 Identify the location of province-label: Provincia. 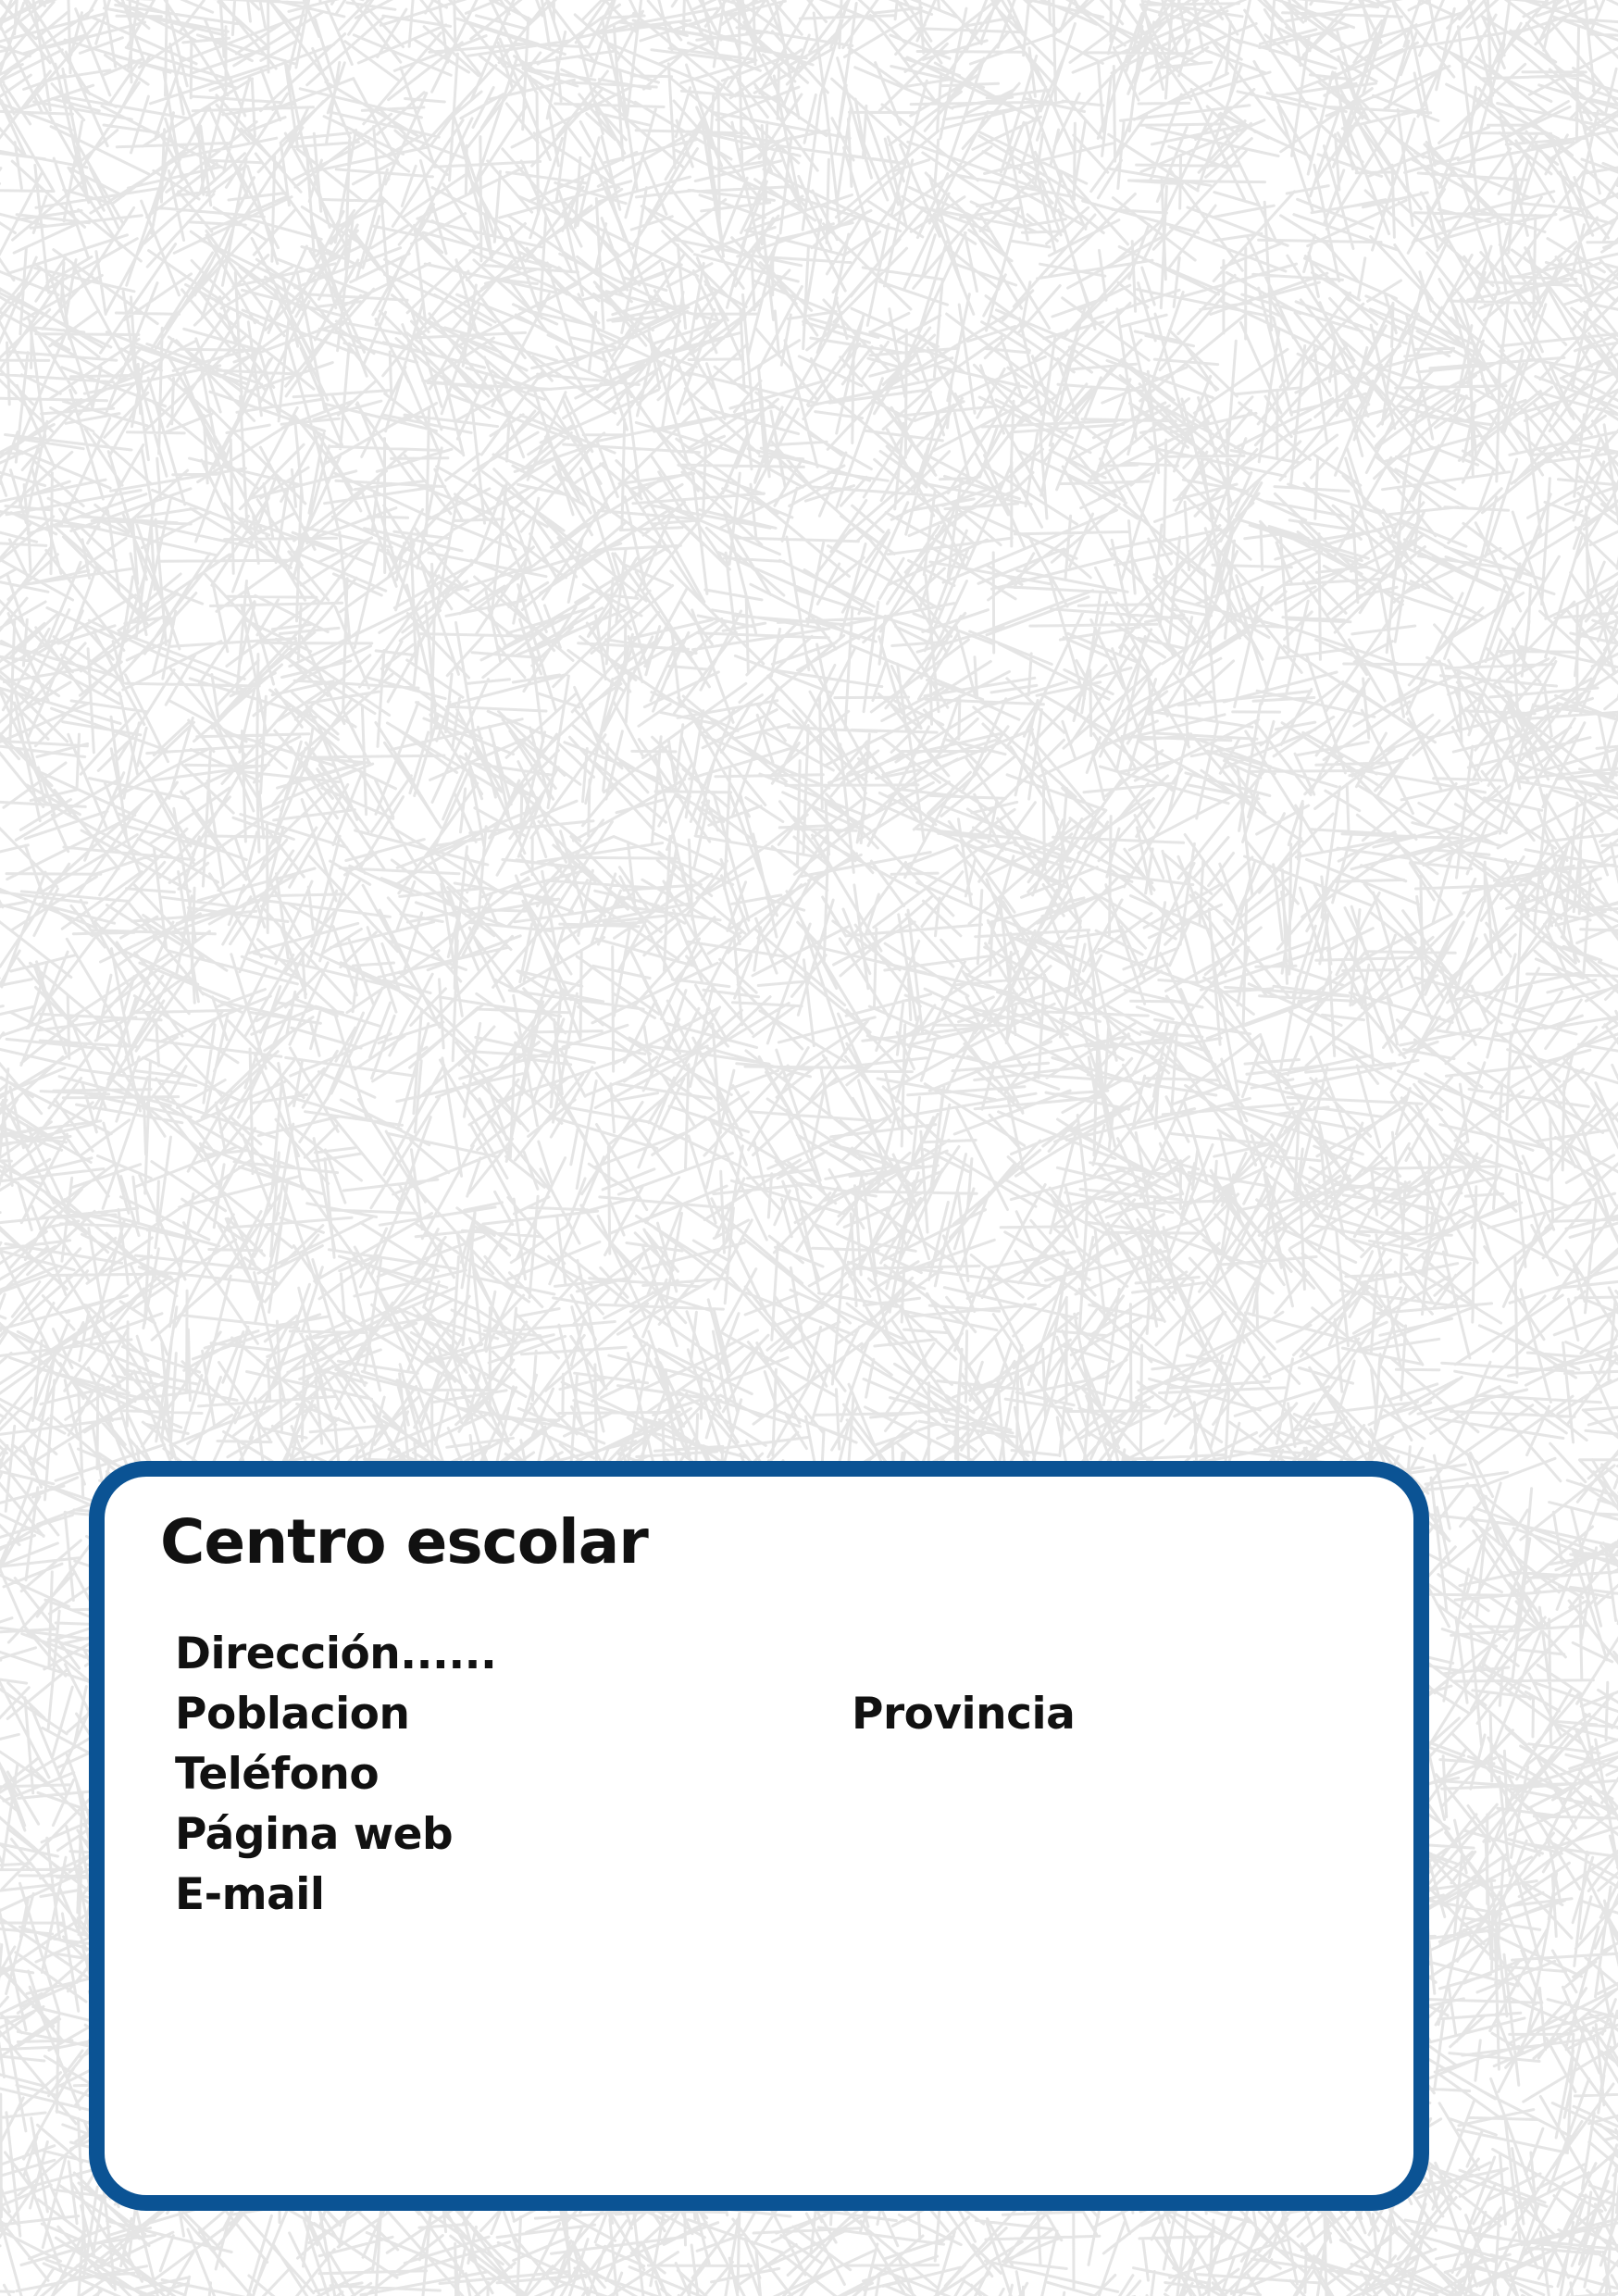
(964, 1714).